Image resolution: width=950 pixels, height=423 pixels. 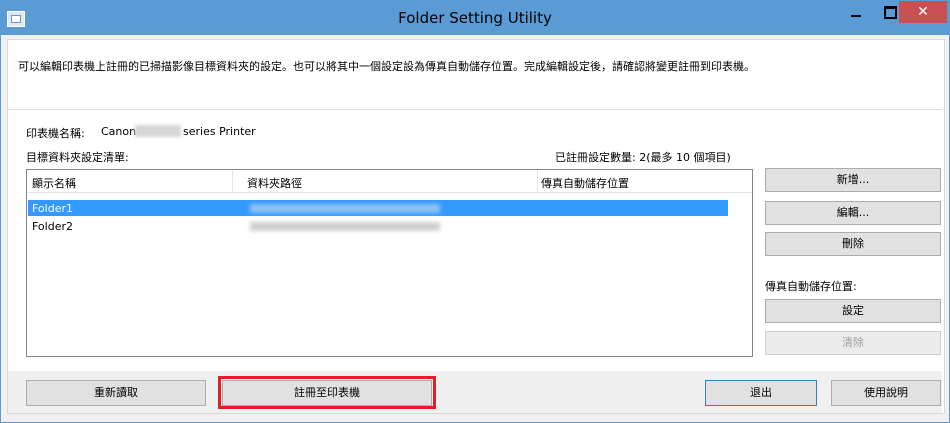 I want to click on exit-button: 退出, so click(x=761, y=393).